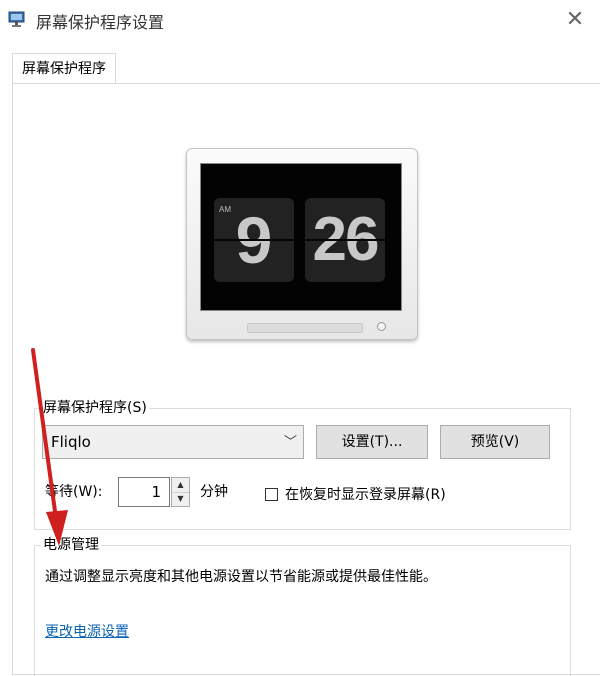 The height and width of the screenshot is (676, 600). Describe the element at coordinates (64, 69) in the screenshot. I see `tab-screensaver: 屏幕保护程序` at that location.